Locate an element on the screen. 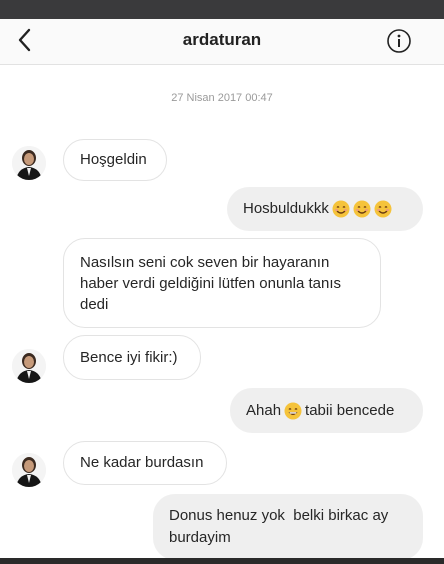  incoming-message-bubble: Hoşgeldin is located at coordinates (115, 160).